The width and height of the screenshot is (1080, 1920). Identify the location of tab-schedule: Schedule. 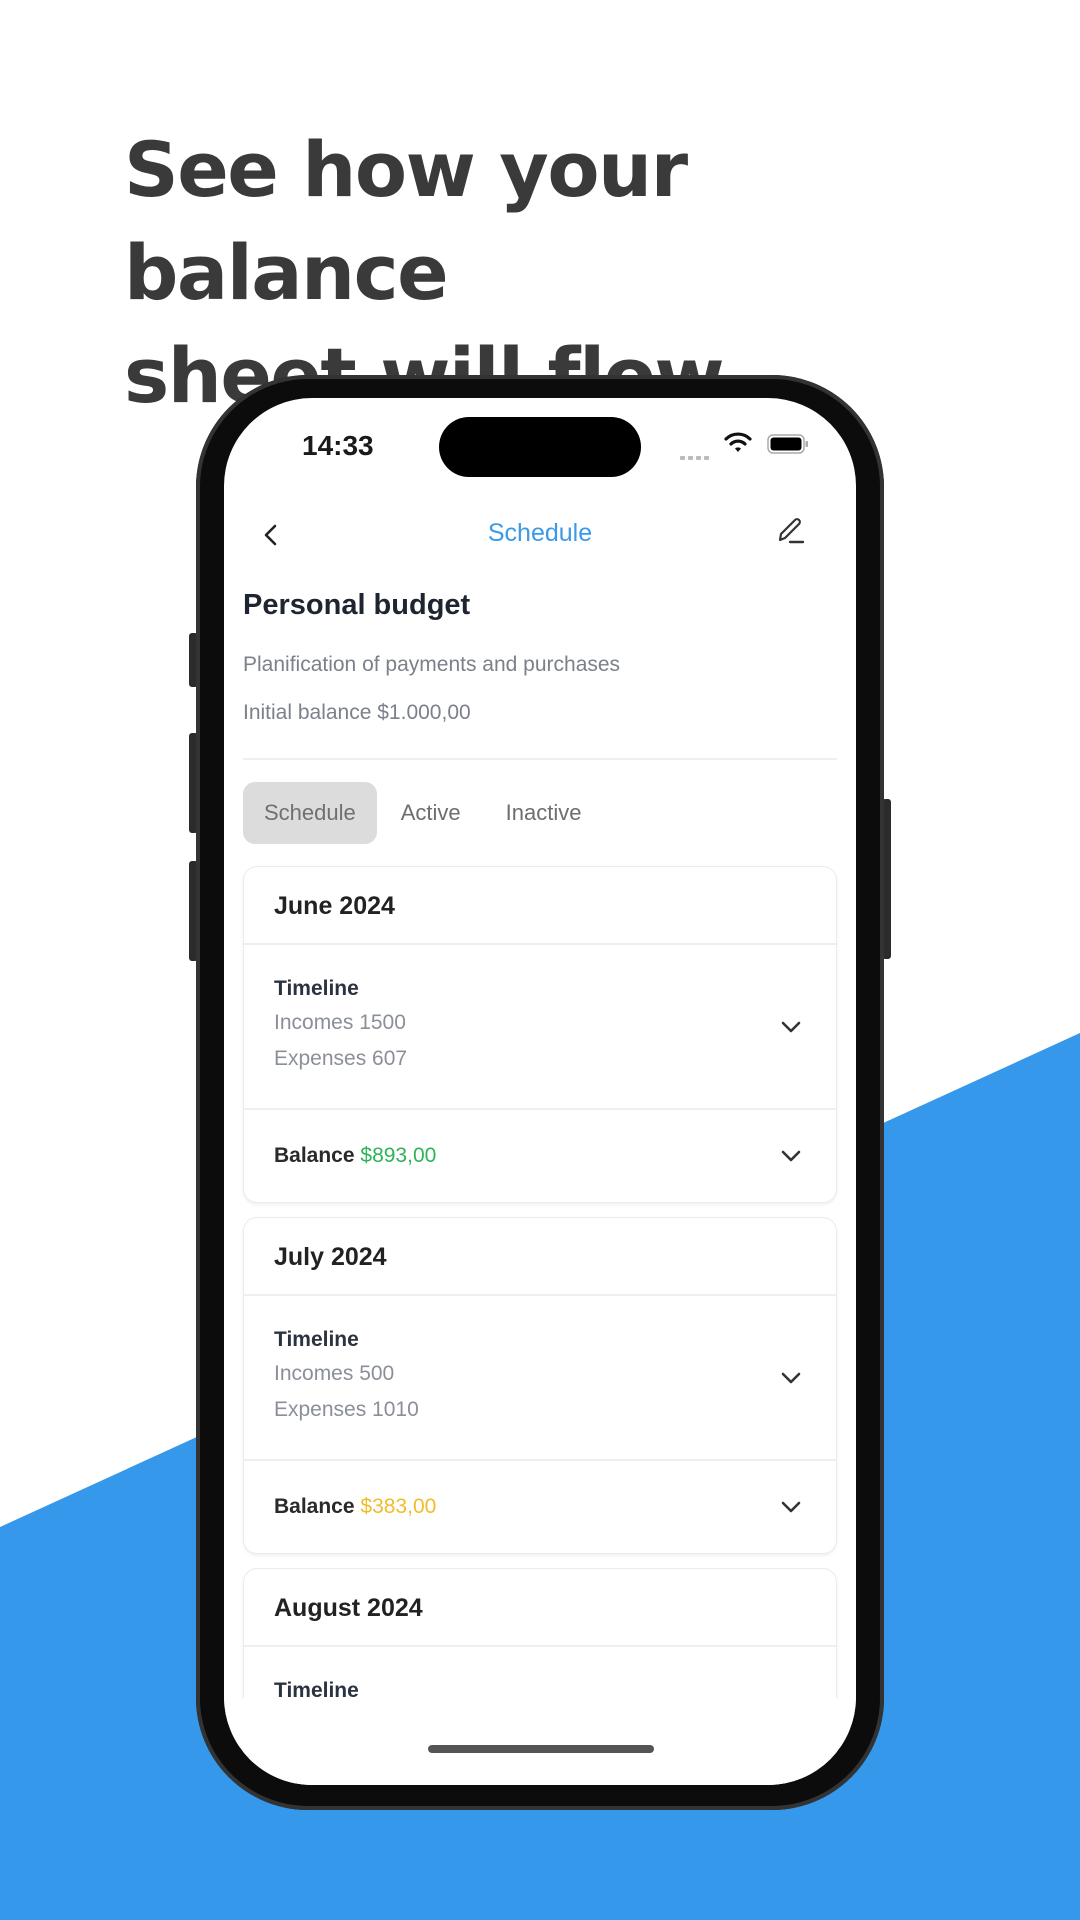
(310, 813).